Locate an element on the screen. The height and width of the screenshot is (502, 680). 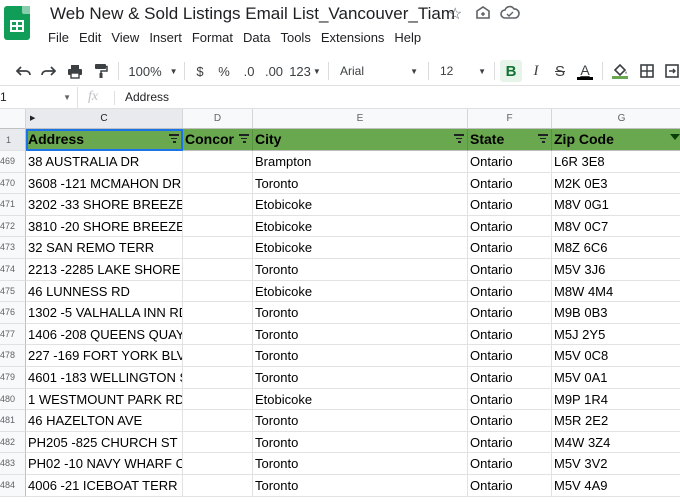
cell-address: 227 -169 FORT YORK BLVD is located at coordinates (104, 356).